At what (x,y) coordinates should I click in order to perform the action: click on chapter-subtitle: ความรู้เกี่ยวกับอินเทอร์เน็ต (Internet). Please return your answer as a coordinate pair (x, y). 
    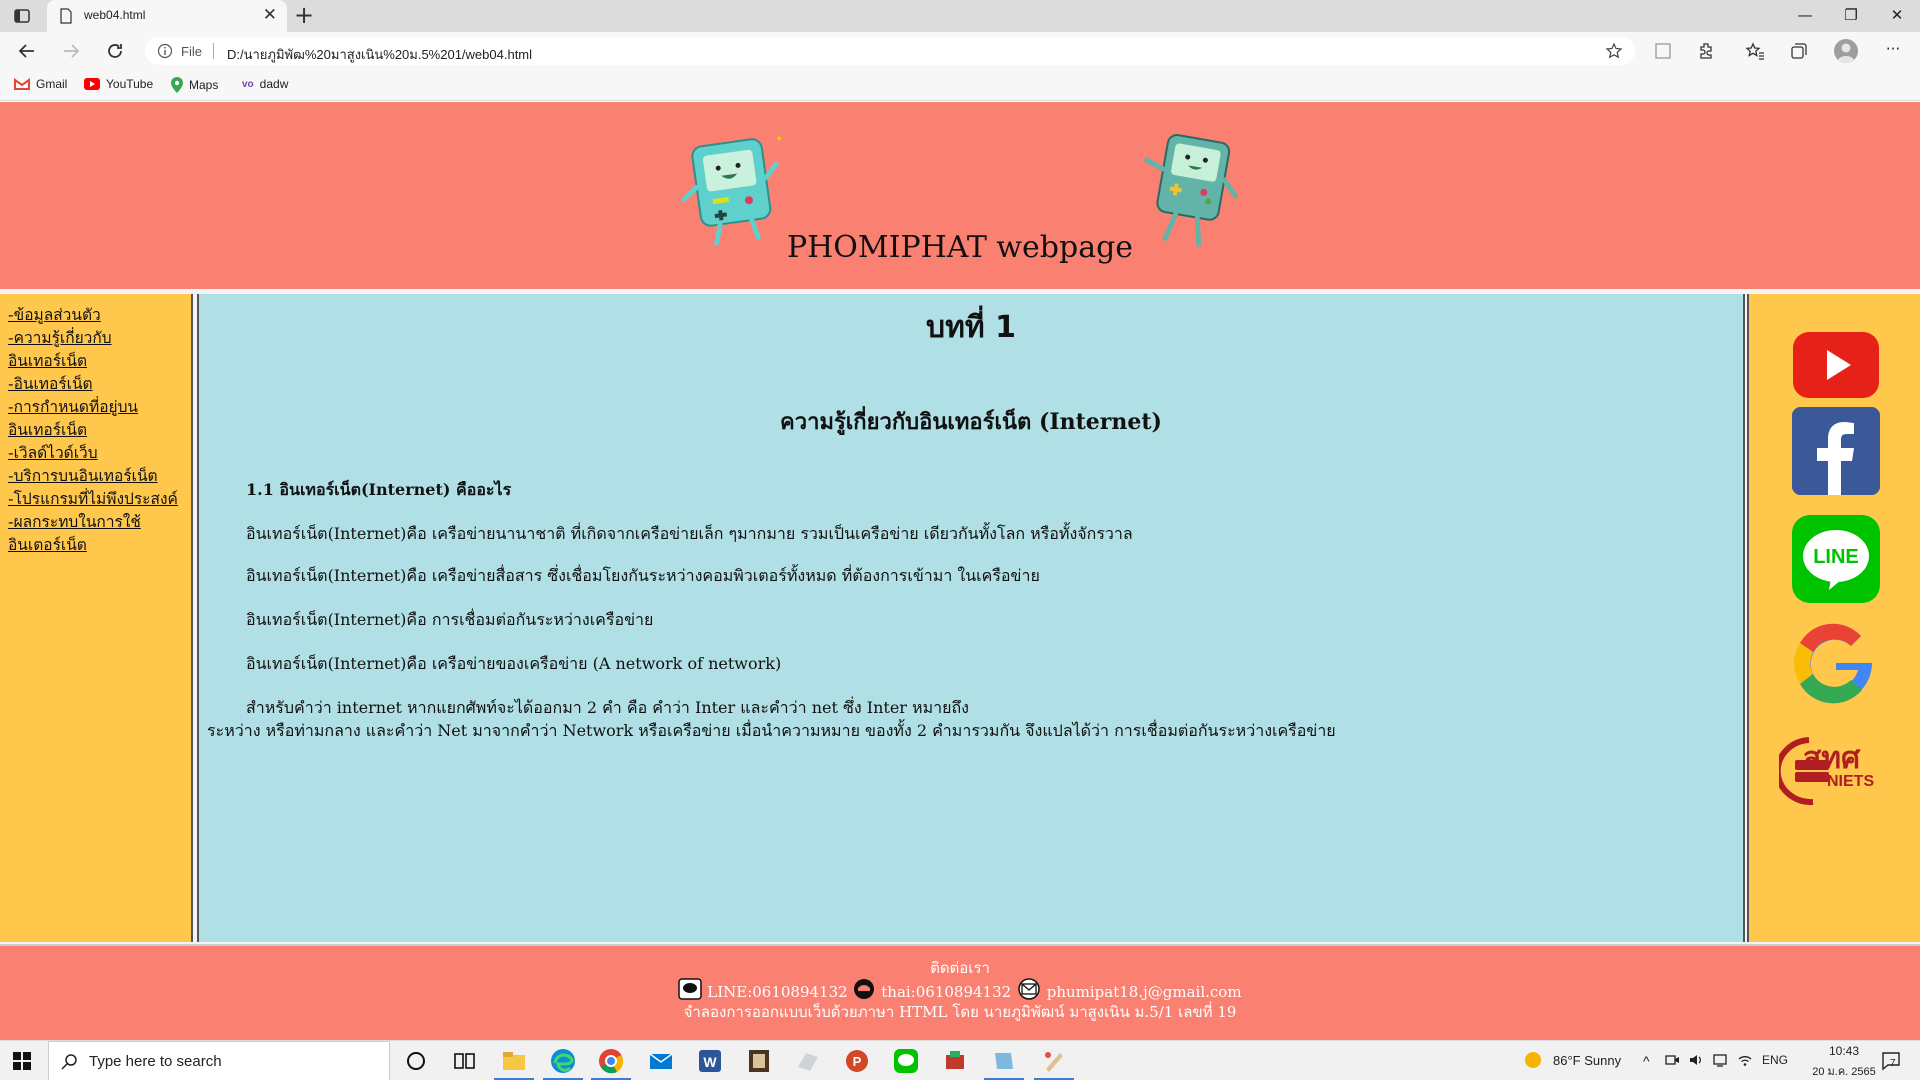
    Looking at the image, I should click on (971, 422).